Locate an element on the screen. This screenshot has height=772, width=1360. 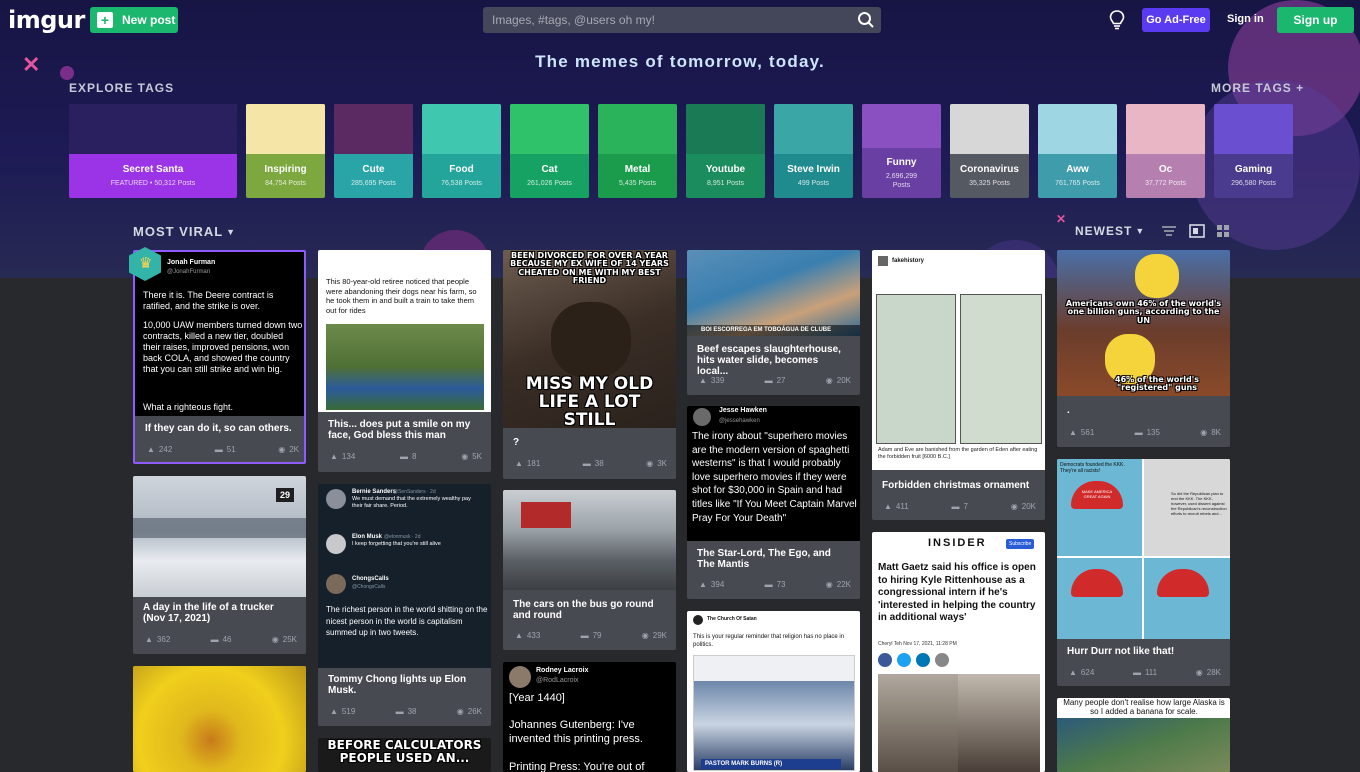
tag-card-inspiring: Inspiring 84,754 Posts is located at coordinates (285, 151).